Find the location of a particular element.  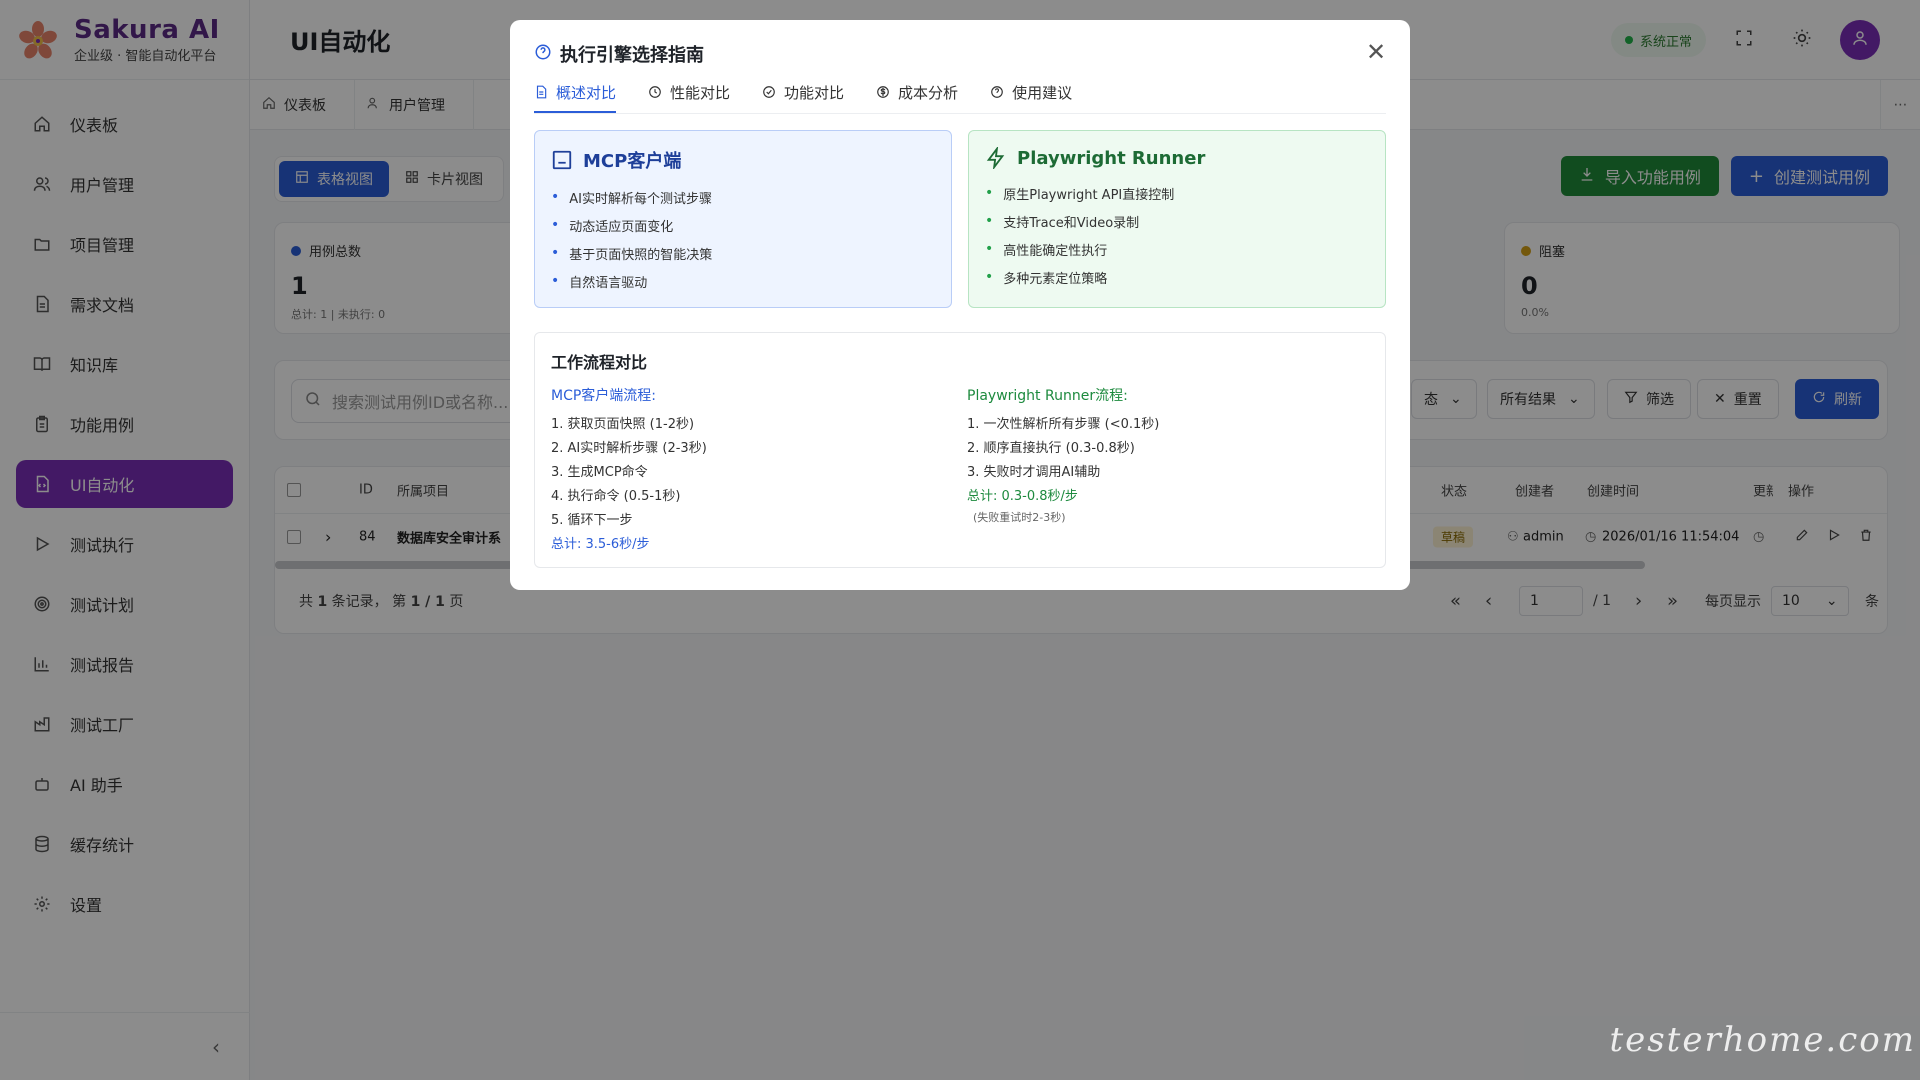

workflow-step: 2. AI实时解析步骤 (2-3秒) is located at coordinates (629, 448).